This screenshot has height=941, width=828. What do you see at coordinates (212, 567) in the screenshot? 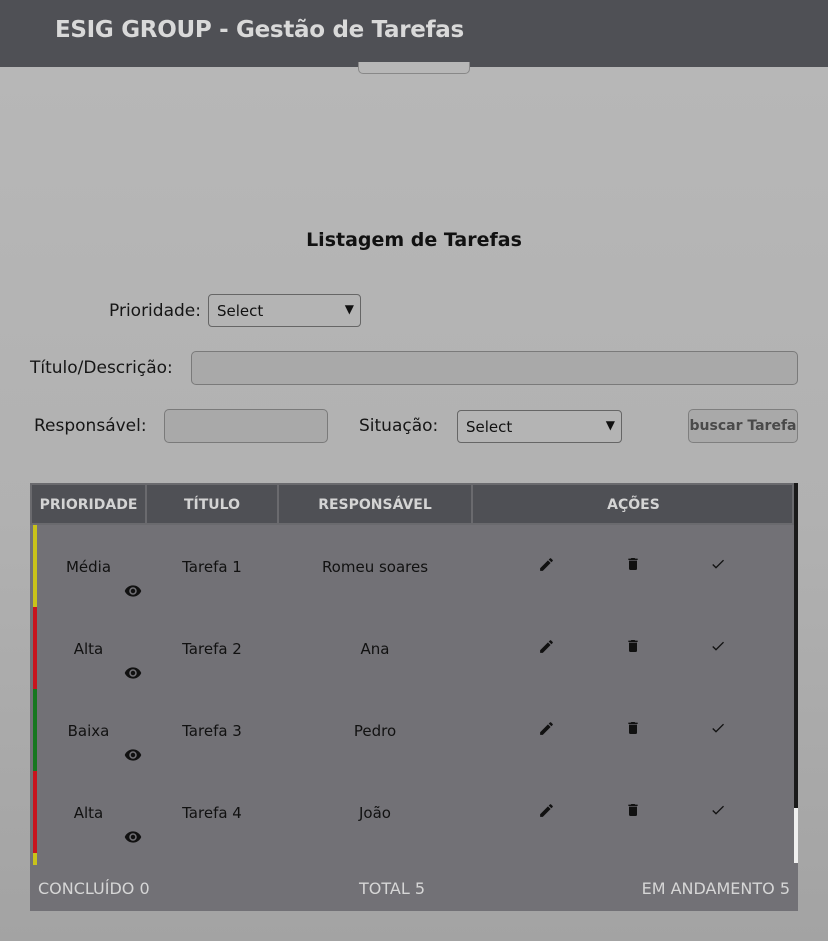
I see `title-cell: Tarefa 1` at bounding box center [212, 567].